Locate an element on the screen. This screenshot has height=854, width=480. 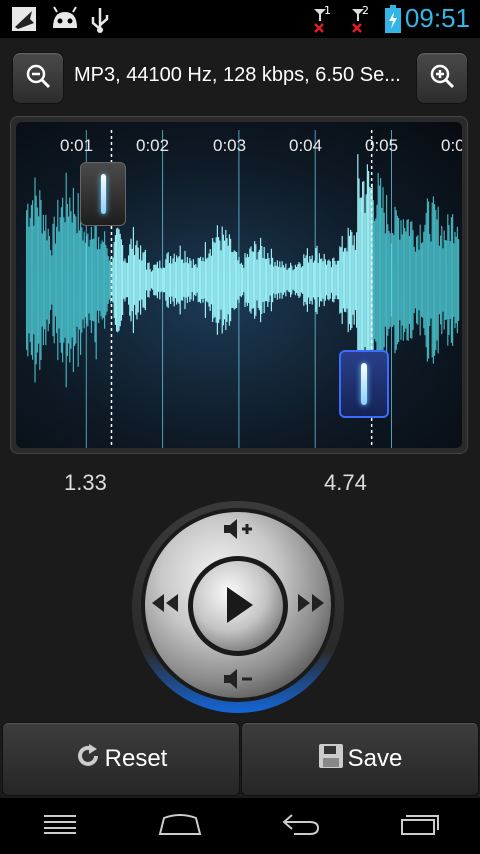
sim1-label: 1 is located at coordinates (327, 10).